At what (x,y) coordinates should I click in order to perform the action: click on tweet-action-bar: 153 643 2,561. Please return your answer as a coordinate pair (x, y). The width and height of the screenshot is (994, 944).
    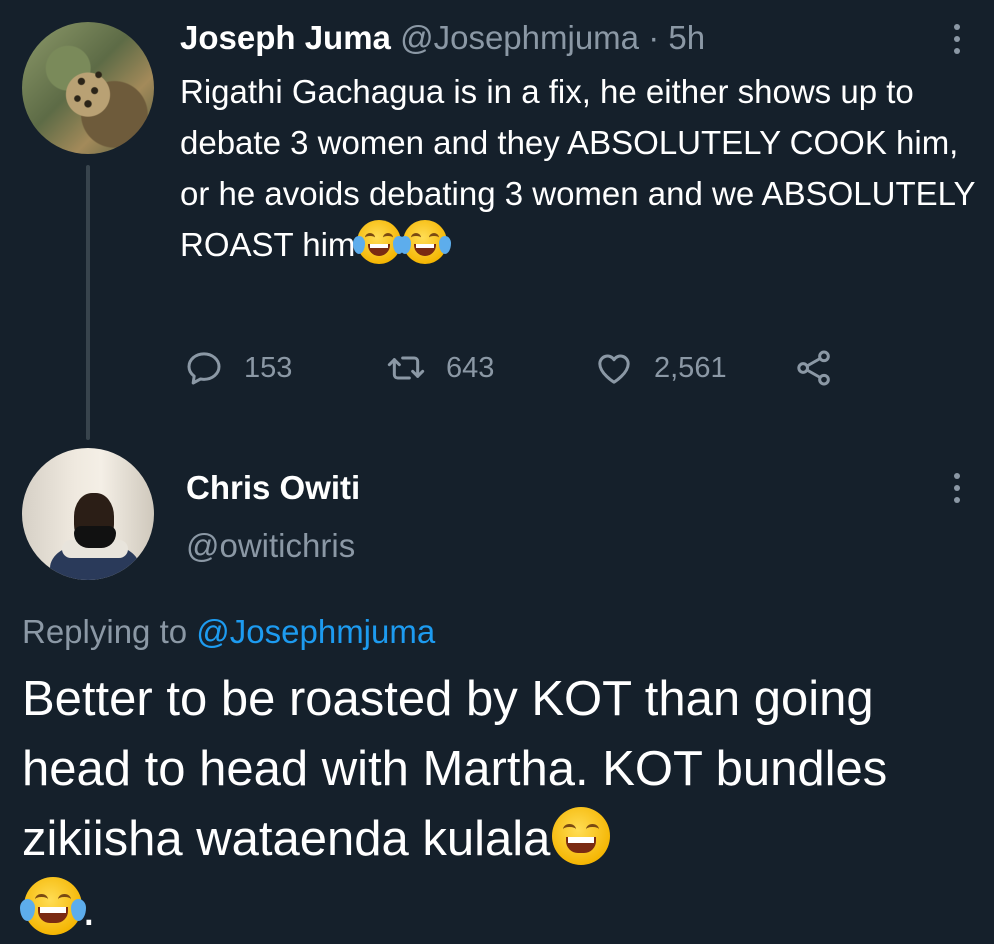
    Looking at the image, I should click on (530, 368).